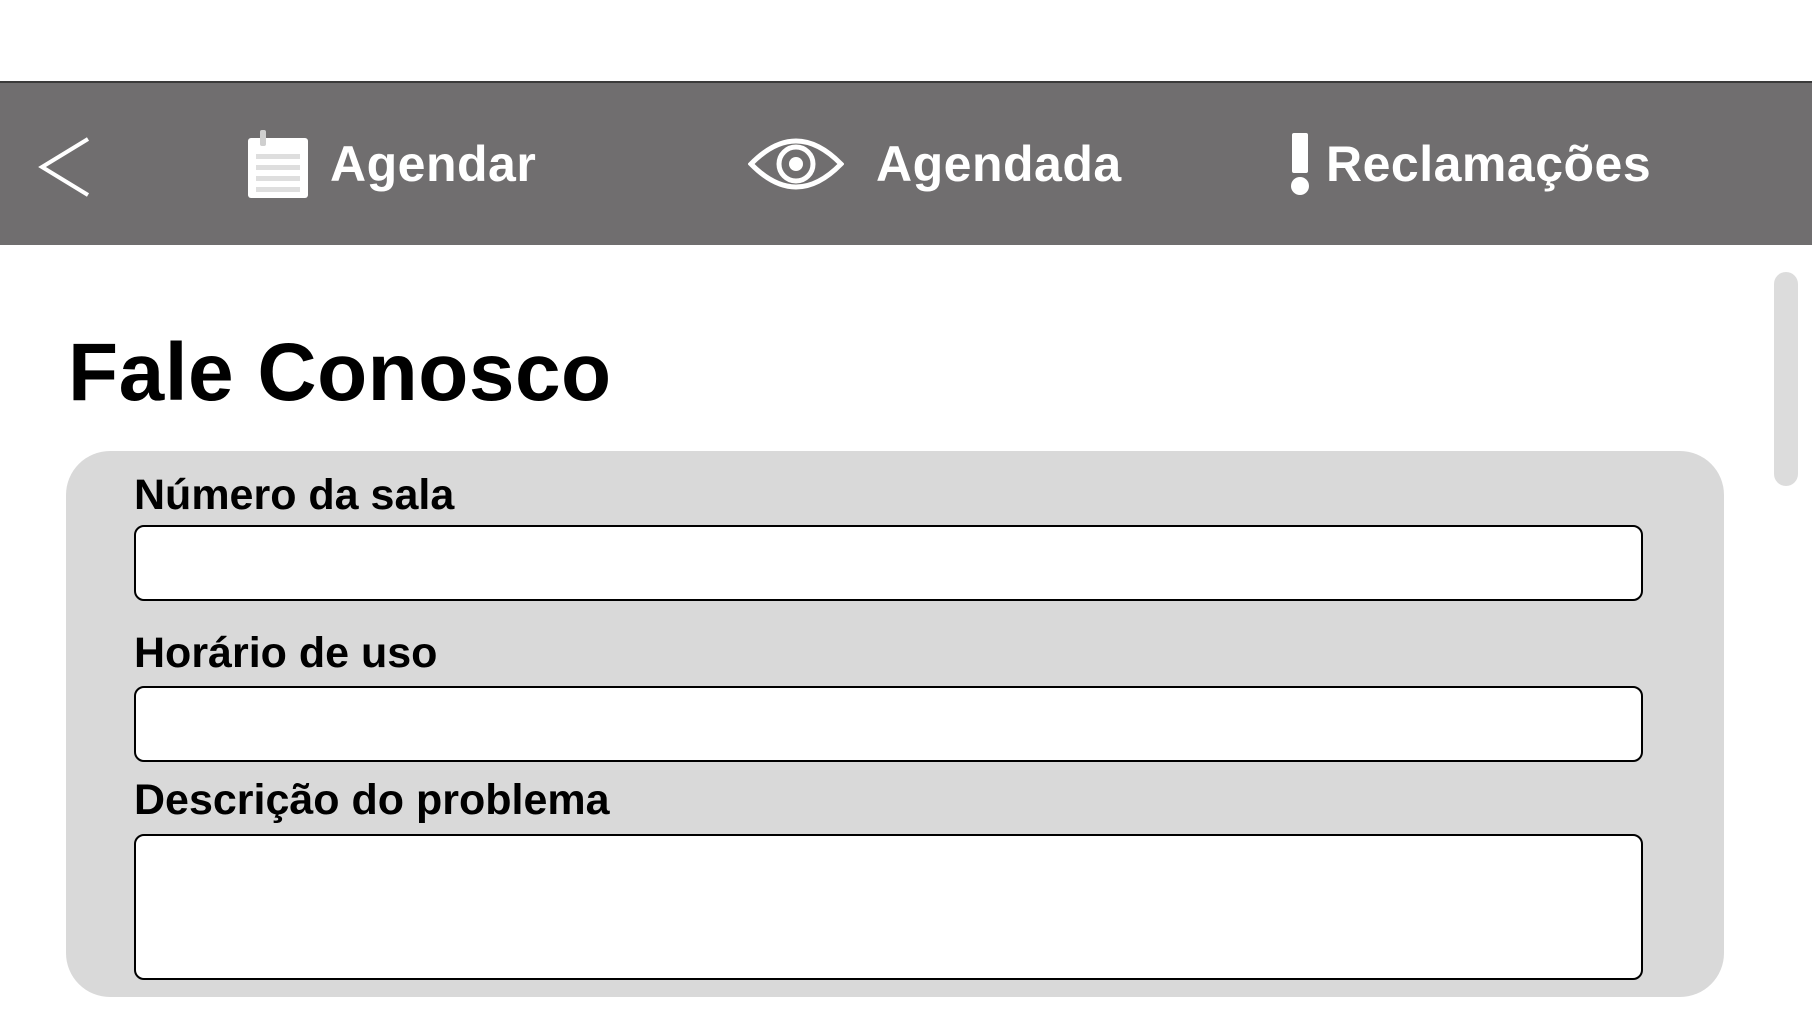 The image size is (1812, 1030). I want to click on exclamation-icon, so click(1300, 164).